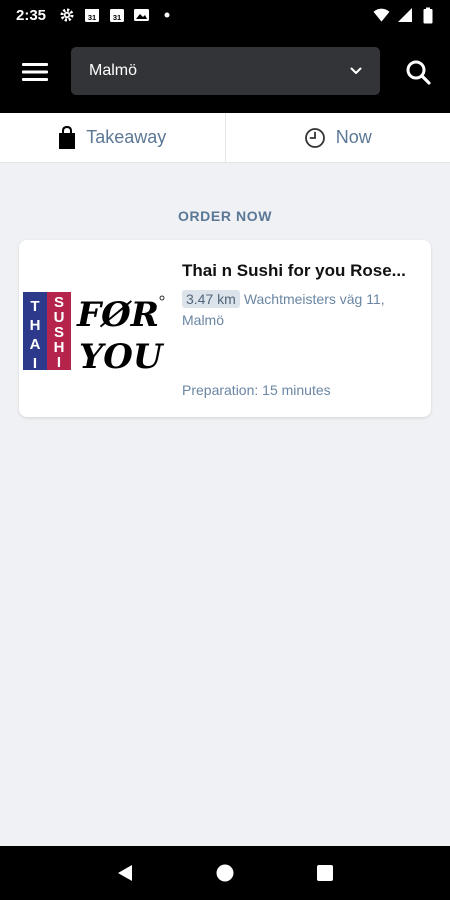  What do you see at coordinates (31, 15) in the screenshot?
I see `status-time: 2:35` at bounding box center [31, 15].